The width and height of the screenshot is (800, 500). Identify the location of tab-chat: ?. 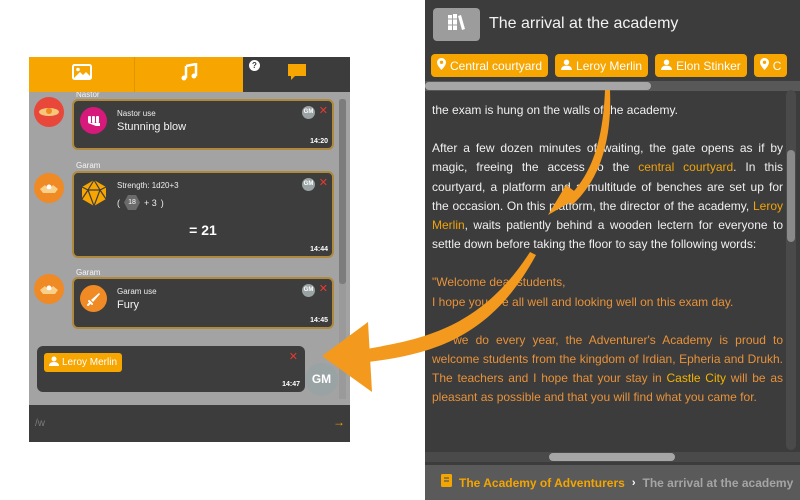
(296, 74).